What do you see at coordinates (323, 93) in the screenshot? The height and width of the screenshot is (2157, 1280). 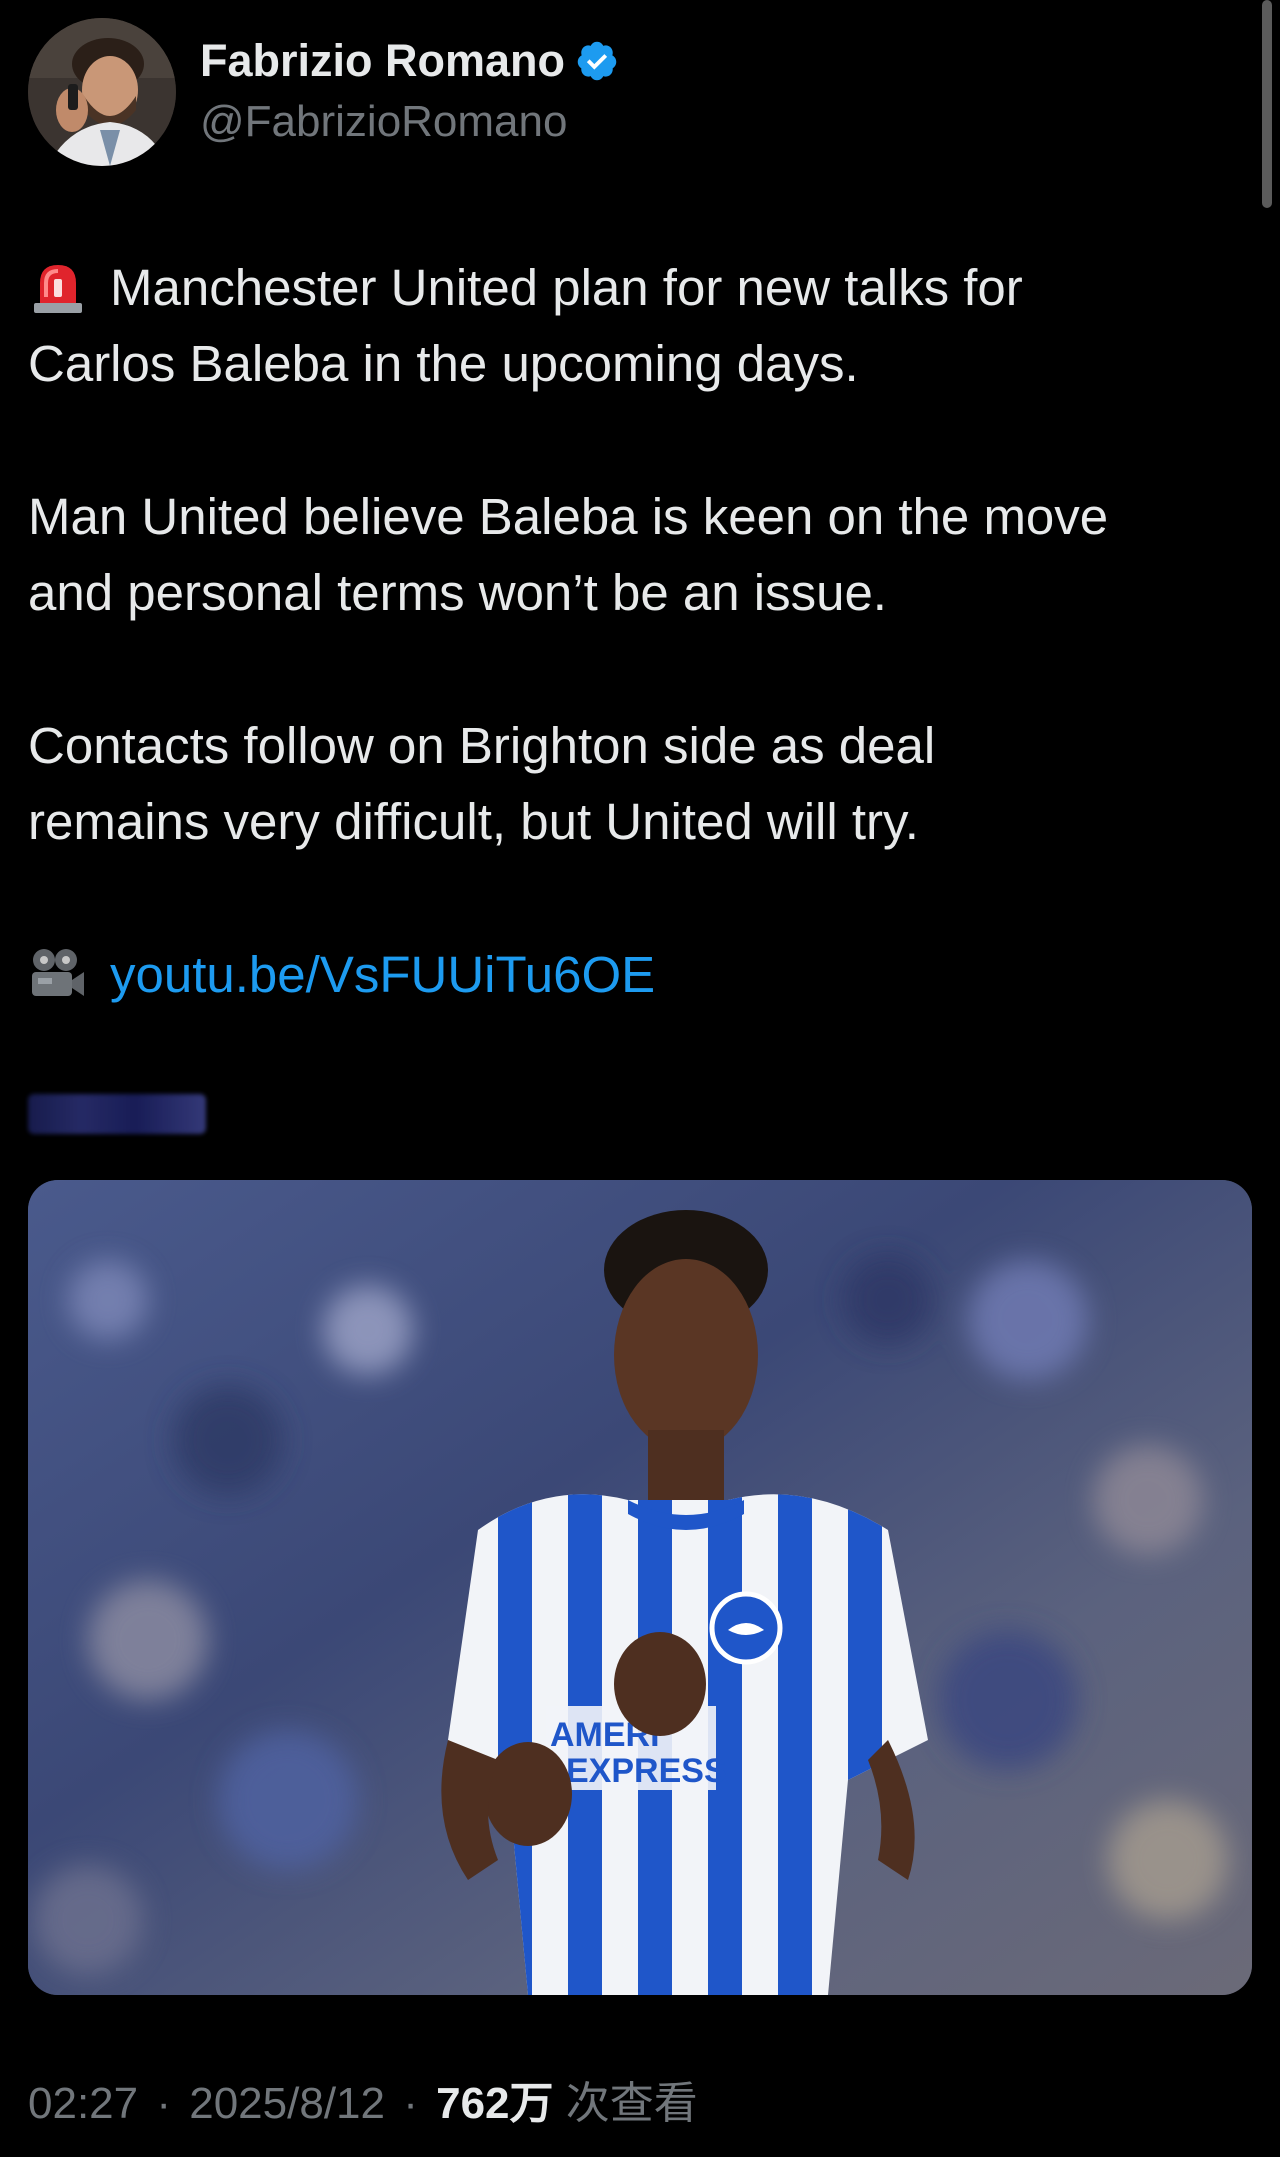 I see `tweet-header: Fabrizio Romano @FabrizioRomano` at bounding box center [323, 93].